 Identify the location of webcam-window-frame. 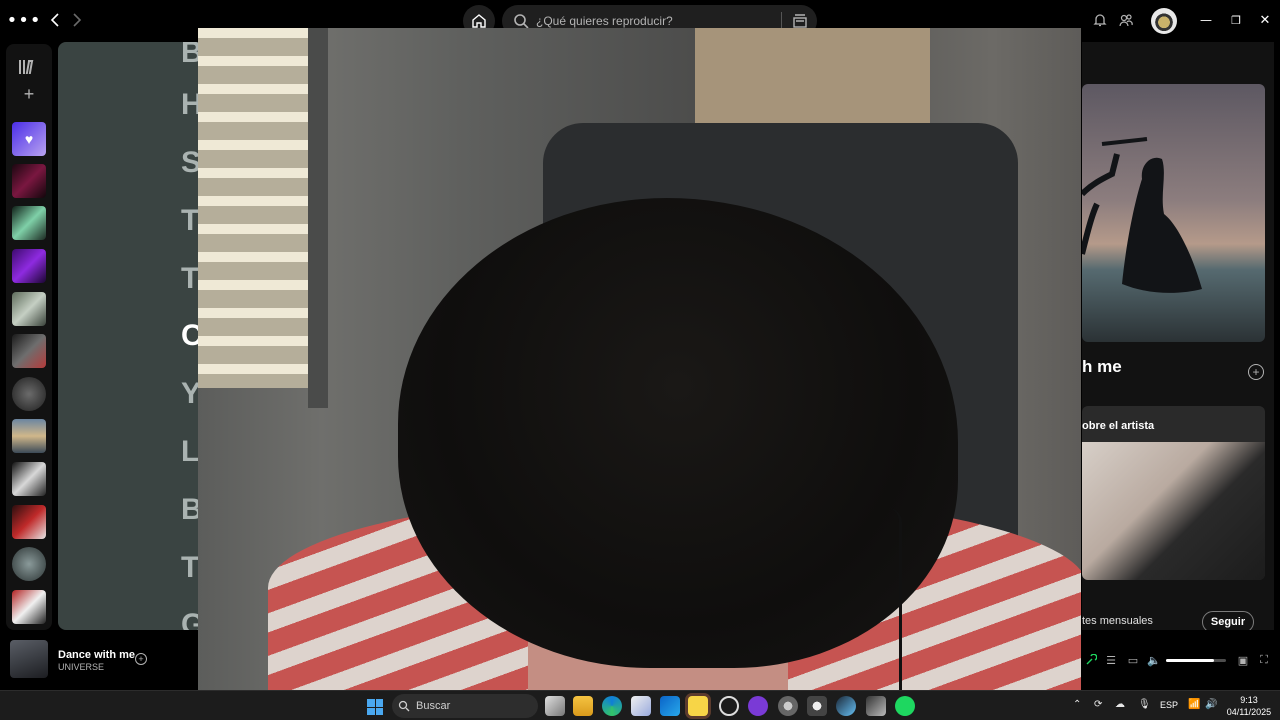
(318, 218).